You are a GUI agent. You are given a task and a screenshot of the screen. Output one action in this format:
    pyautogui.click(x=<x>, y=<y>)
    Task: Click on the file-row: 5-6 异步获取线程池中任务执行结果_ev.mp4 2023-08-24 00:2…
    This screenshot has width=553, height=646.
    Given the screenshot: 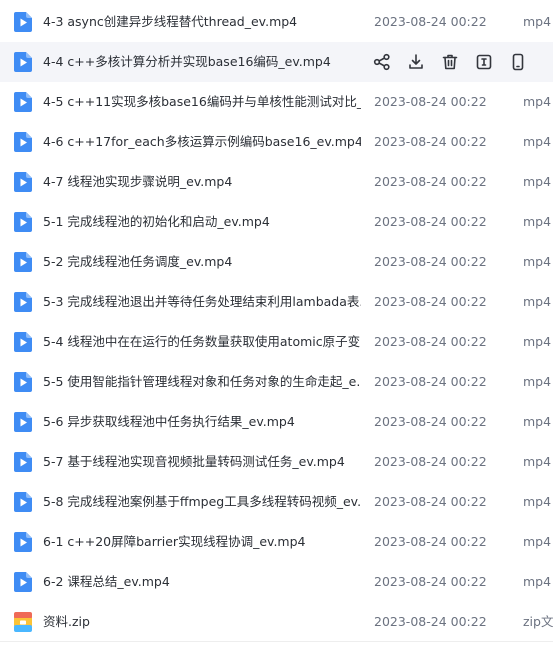 What is the action you would take?
    pyautogui.click(x=276, y=422)
    